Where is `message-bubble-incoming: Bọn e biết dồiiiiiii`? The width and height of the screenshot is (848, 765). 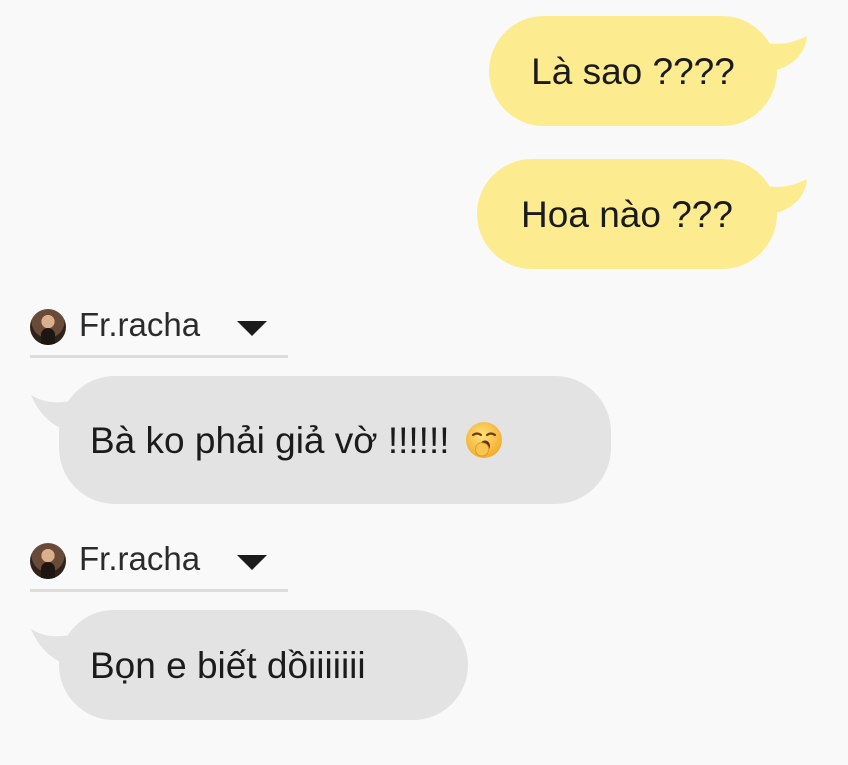 message-bubble-incoming: Bọn e biết dồiiiiiii is located at coordinates (263, 665).